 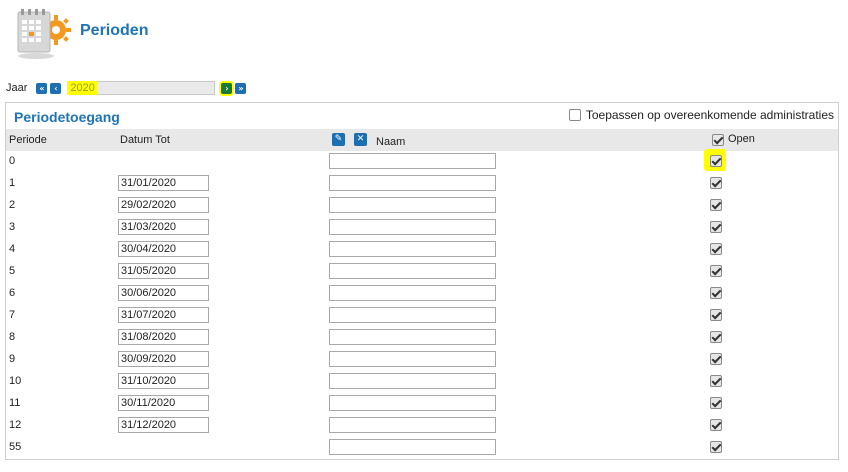 I want to click on table-row: 6, so click(x=422, y=294).